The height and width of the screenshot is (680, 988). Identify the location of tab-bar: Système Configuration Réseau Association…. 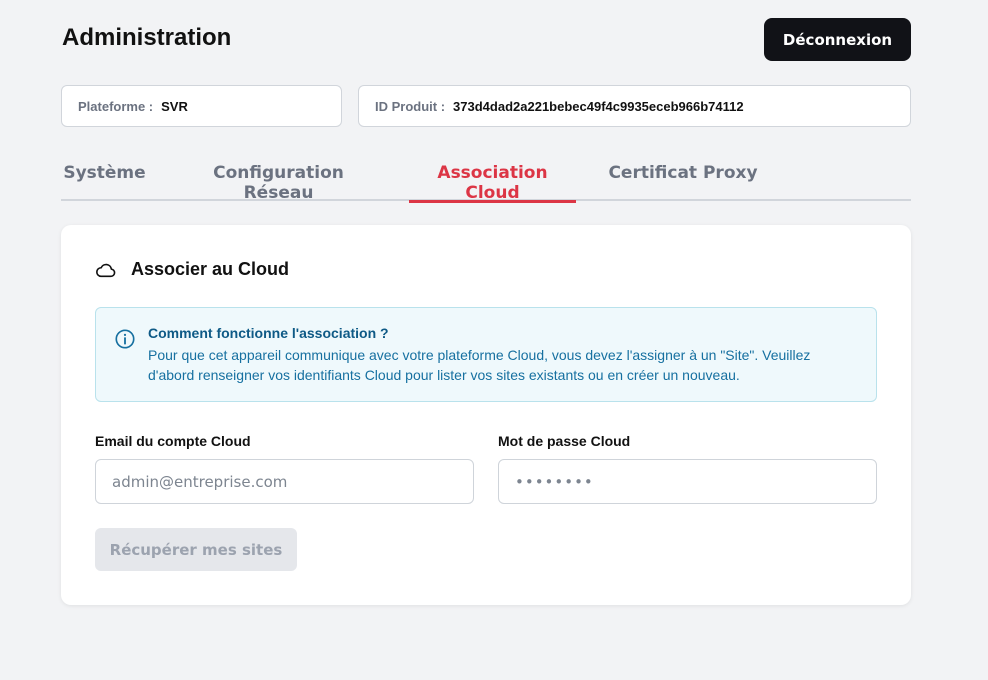
(486, 179).